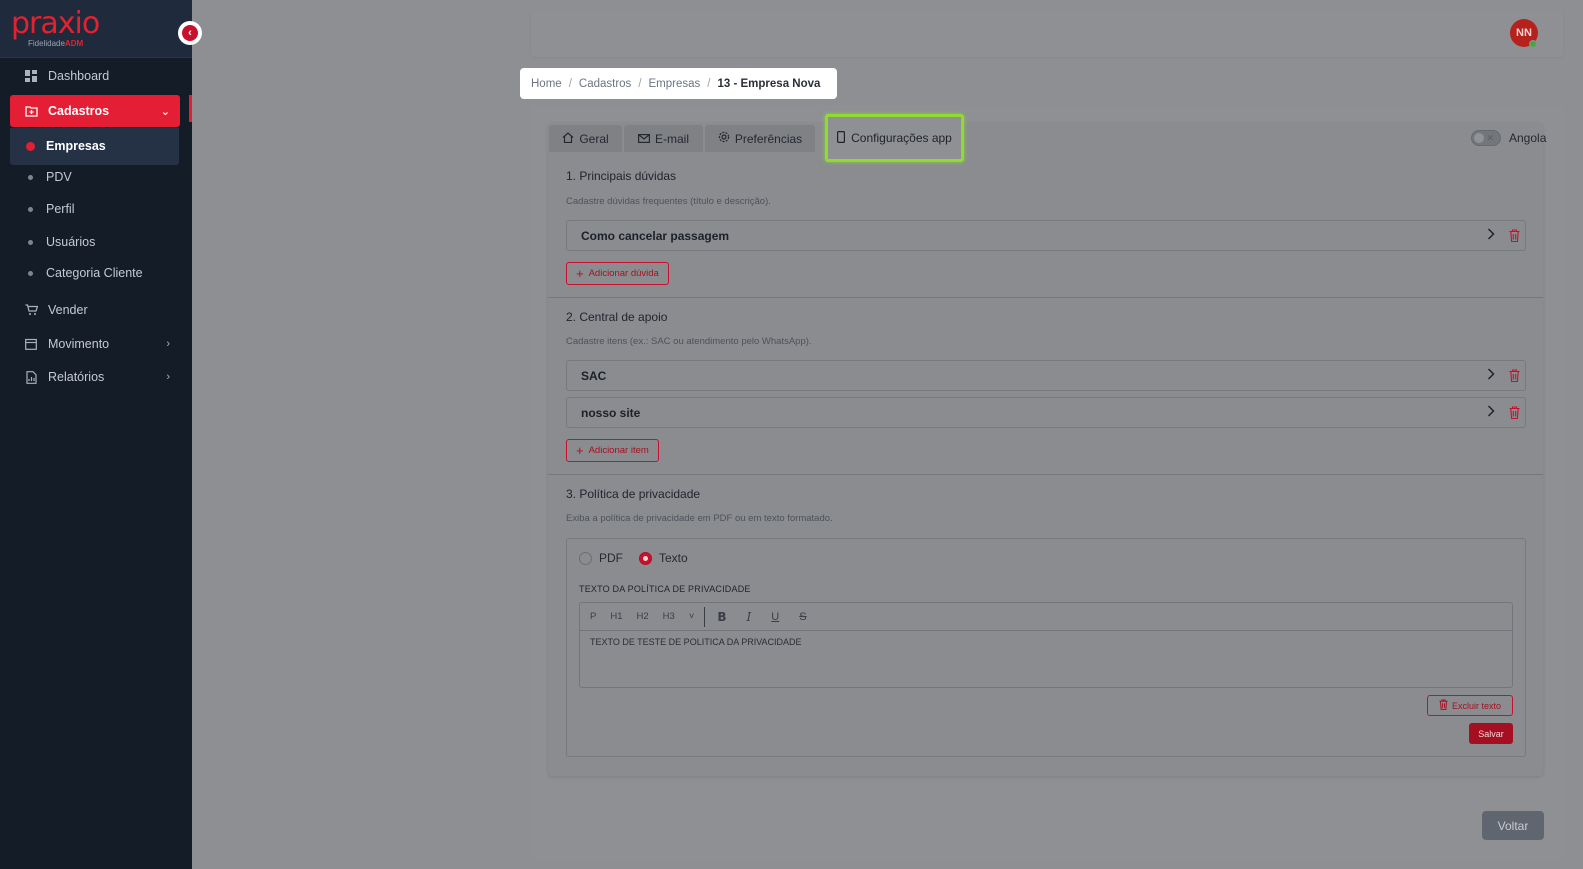 Image resolution: width=1583 pixels, height=869 pixels. What do you see at coordinates (1046, 375) in the screenshot?
I see `support-item: SAC` at bounding box center [1046, 375].